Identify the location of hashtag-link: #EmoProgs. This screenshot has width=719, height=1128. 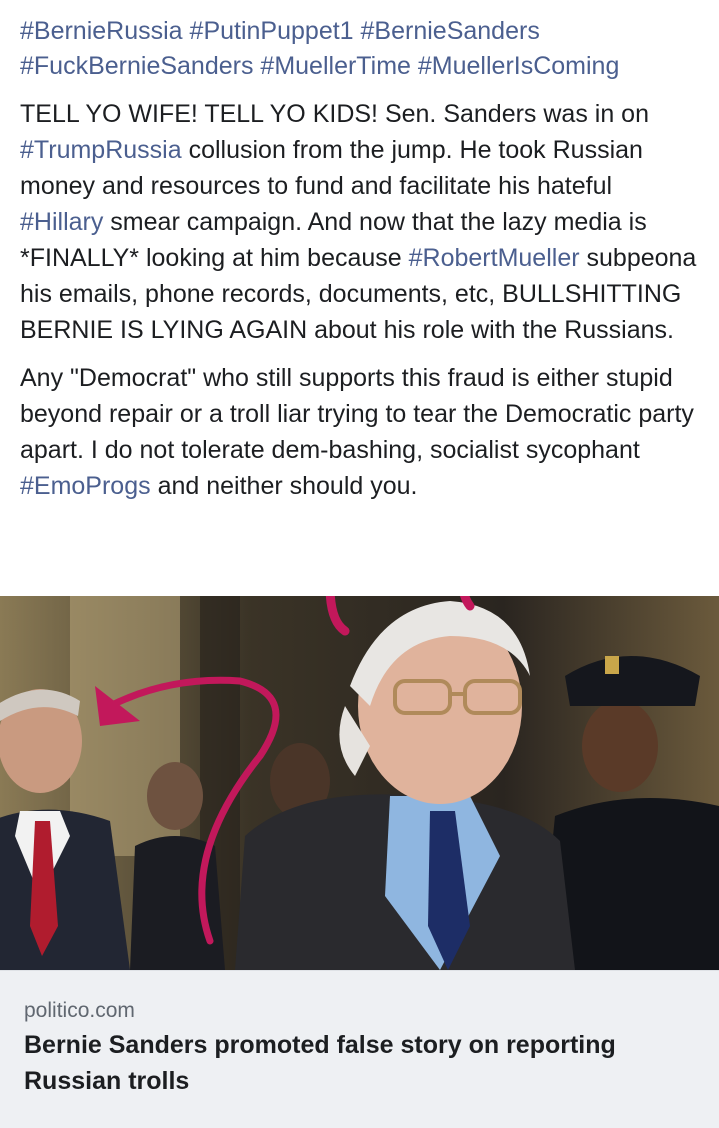
(85, 486).